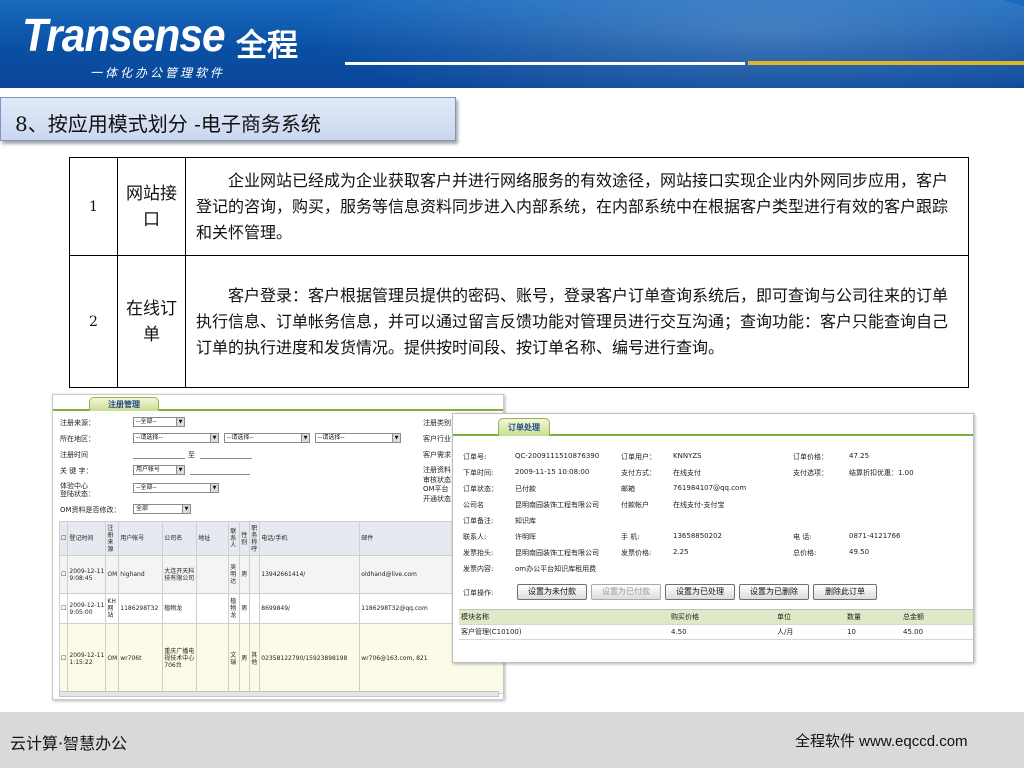 Image resolution: width=1024 pixels, height=768 pixels. I want to click on col-header: 总金额, so click(937, 617).